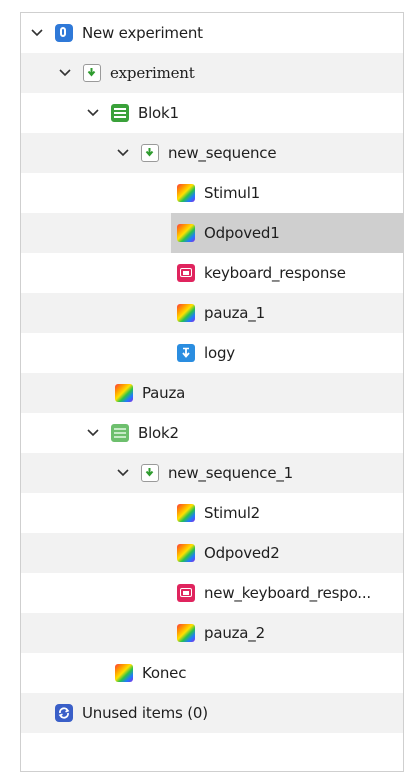  I want to click on tree-row-stimul1: Stimul1, so click(212, 193).